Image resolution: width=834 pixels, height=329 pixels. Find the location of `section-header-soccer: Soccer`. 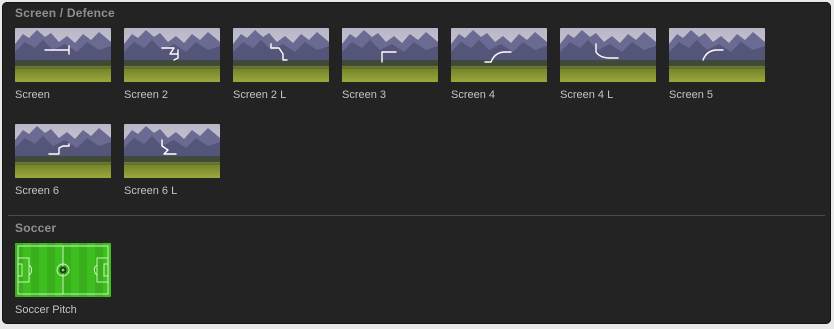

section-header-soccer: Soccer is located at coordinates (36, 228).